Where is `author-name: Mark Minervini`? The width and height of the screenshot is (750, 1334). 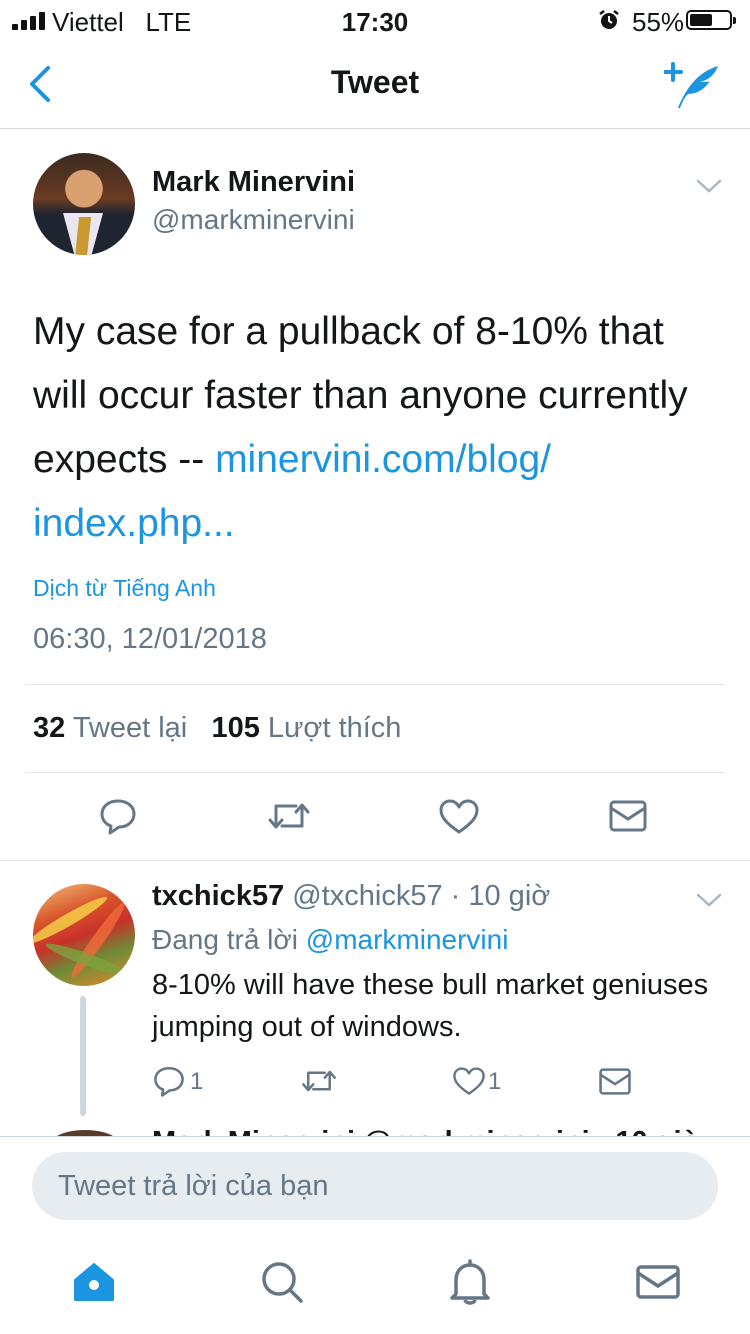 author-name: Mark Minervini is located at coordinates (253, 182).